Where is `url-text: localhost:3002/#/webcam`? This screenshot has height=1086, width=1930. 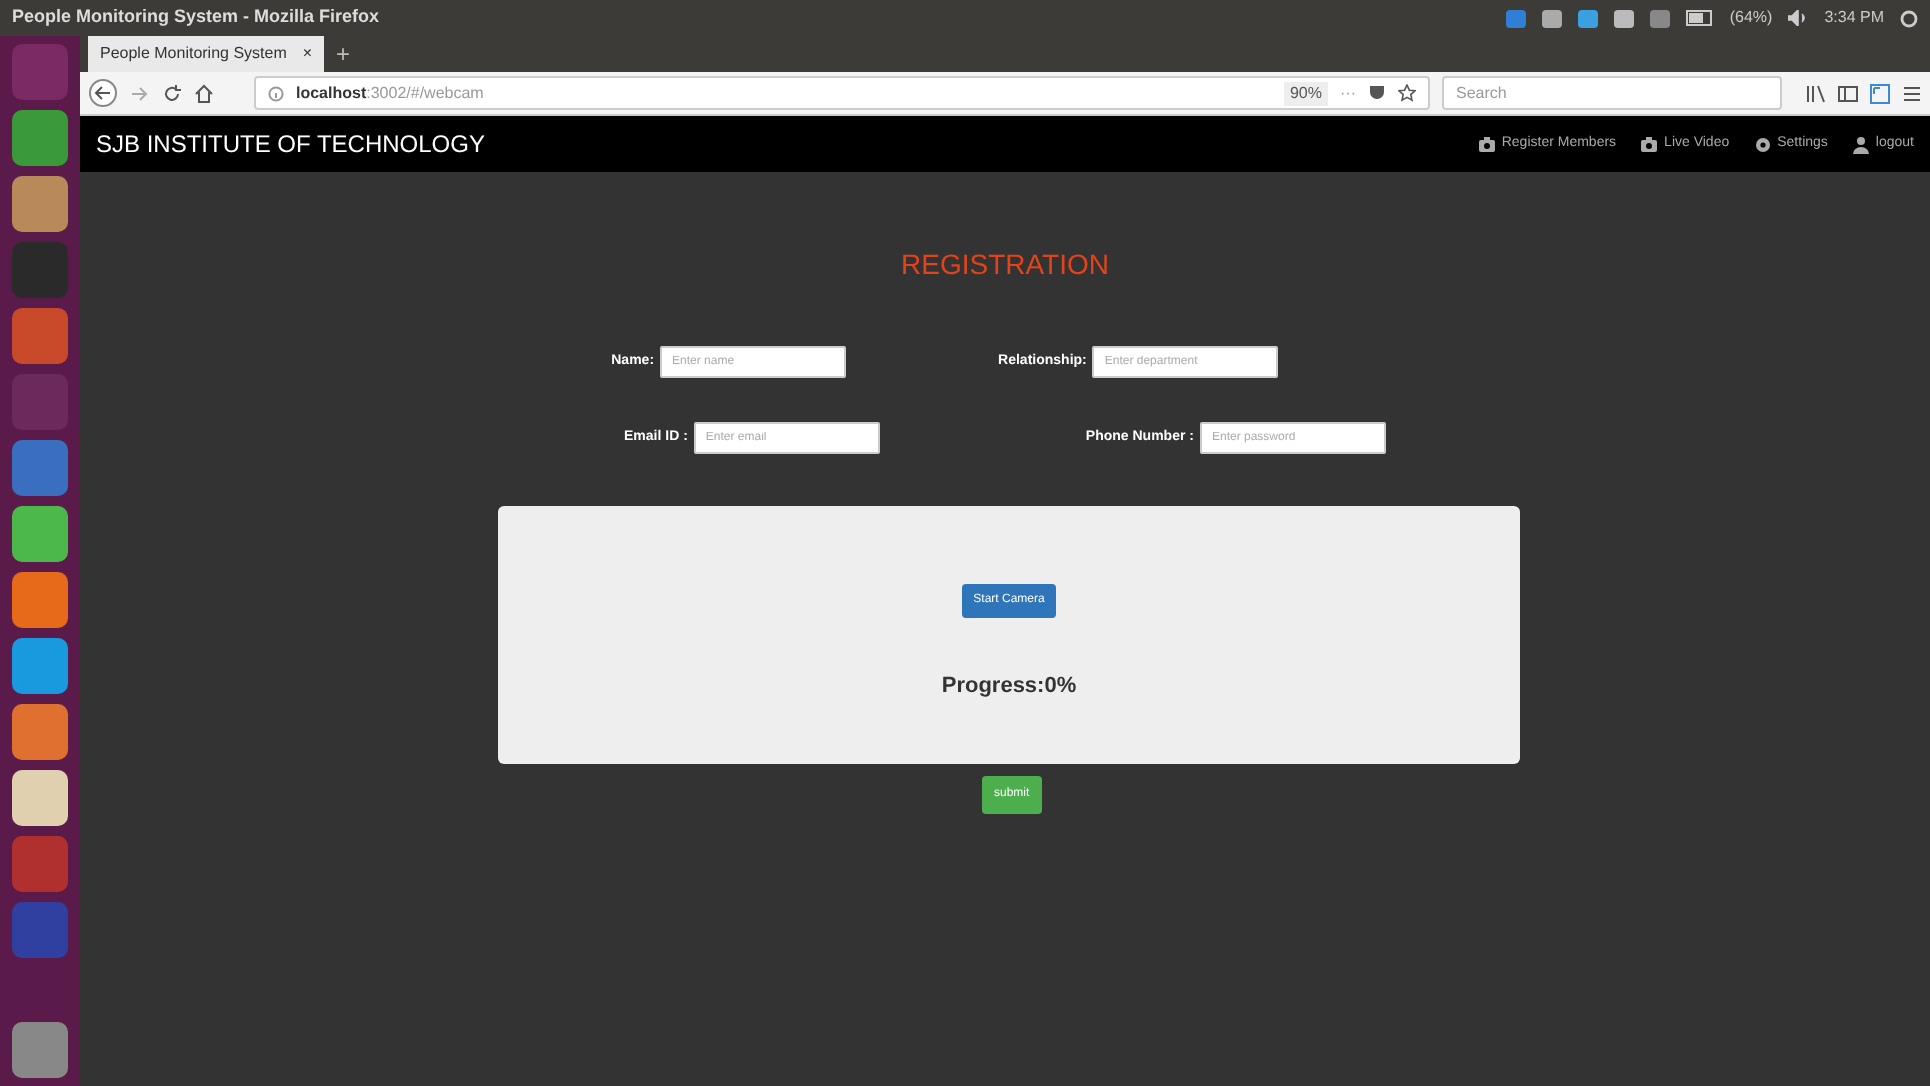 url-text: localhost:3002/#/webcam is located at coordinates (390, 93).